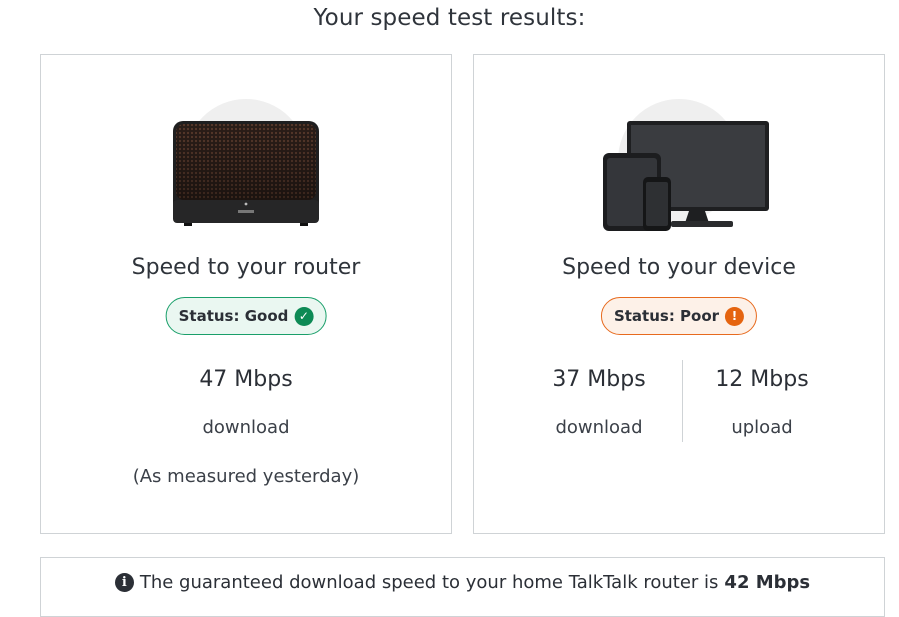 The image size is (899, 617). I want to click on router-download-value: 47 Mbps, so click(246, 379).